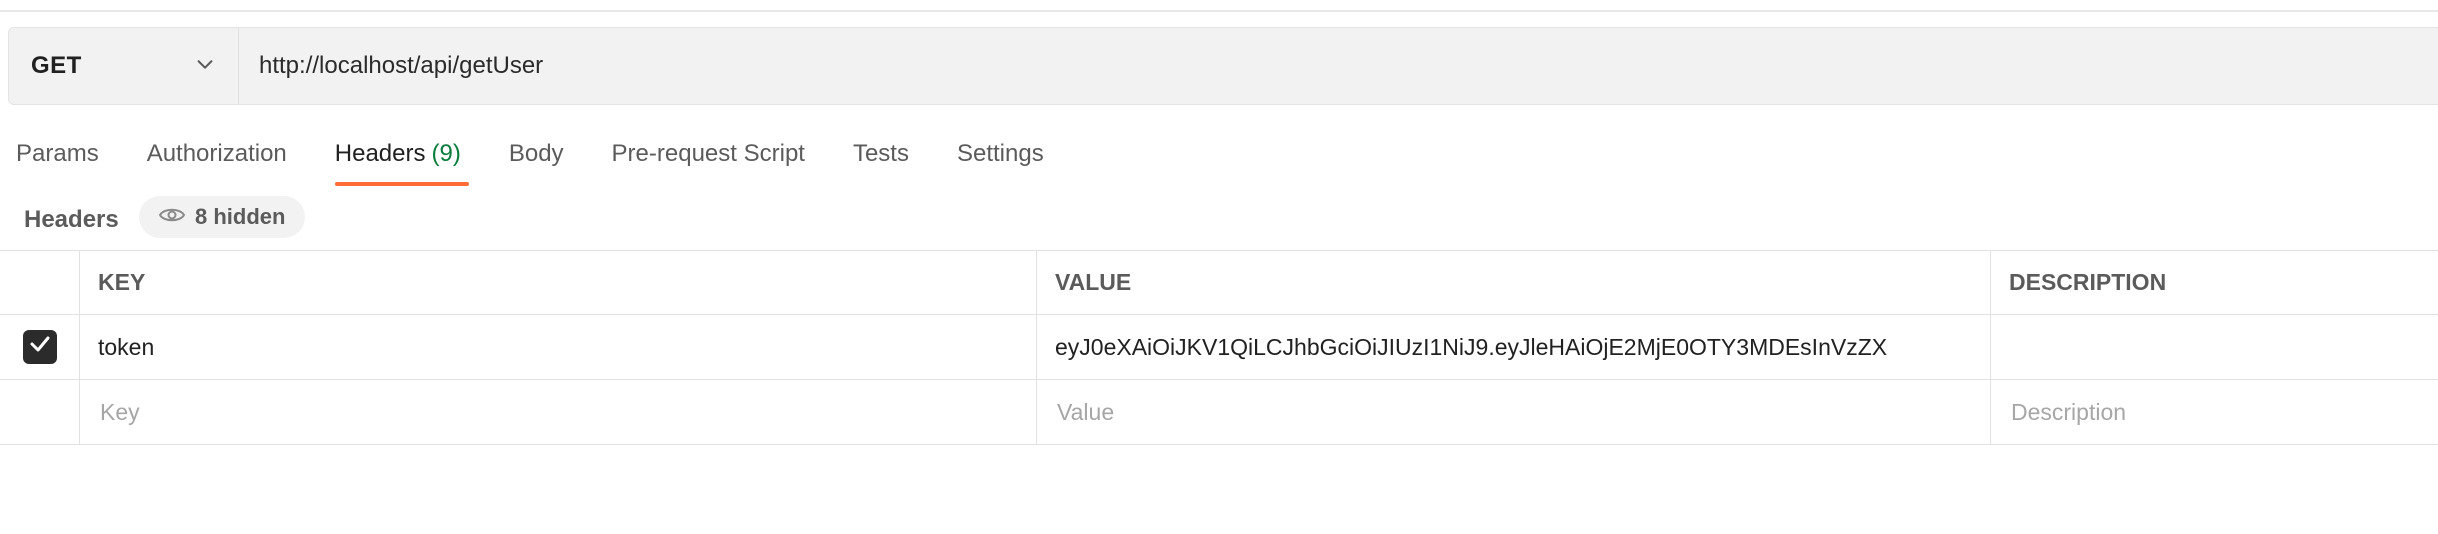  Describe the element at coordinates (1522, 412) in the screenshot. I see `new-value-input` at that location.